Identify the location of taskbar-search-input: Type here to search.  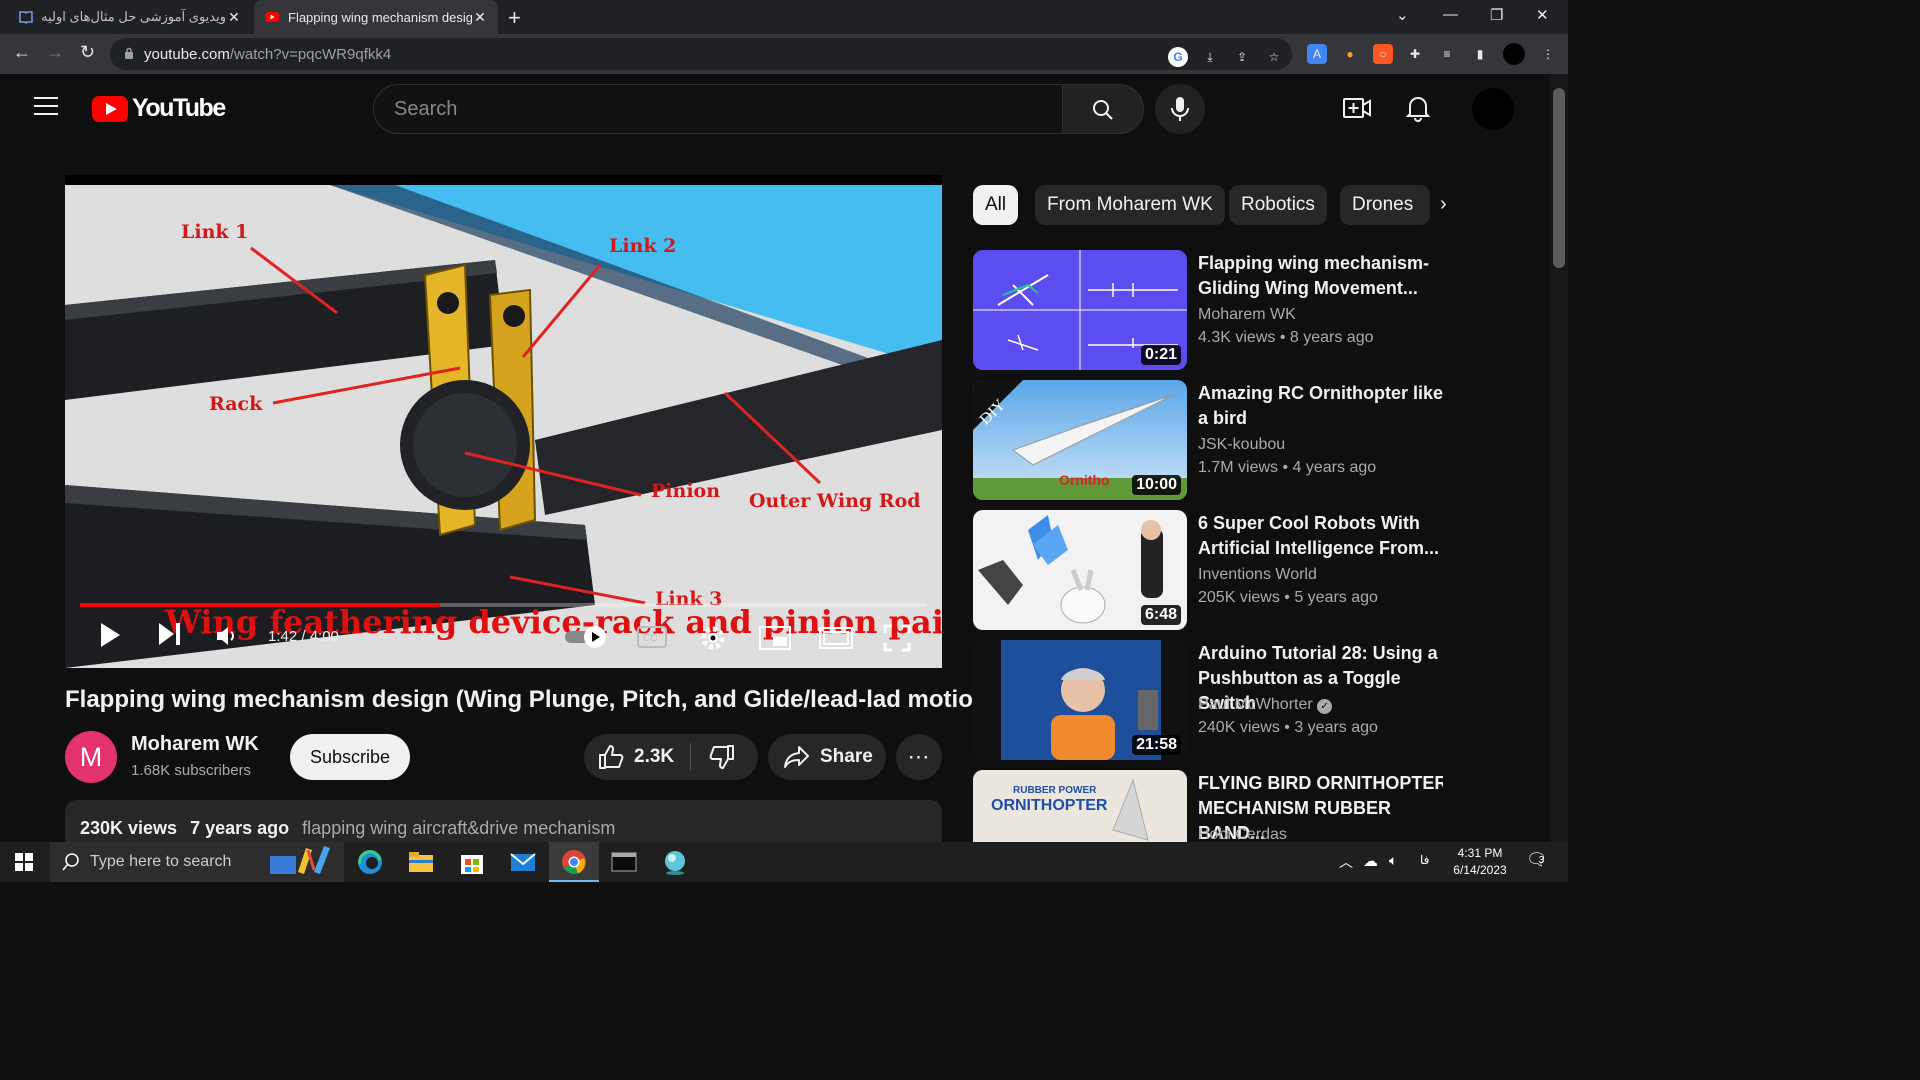
(197, 862).